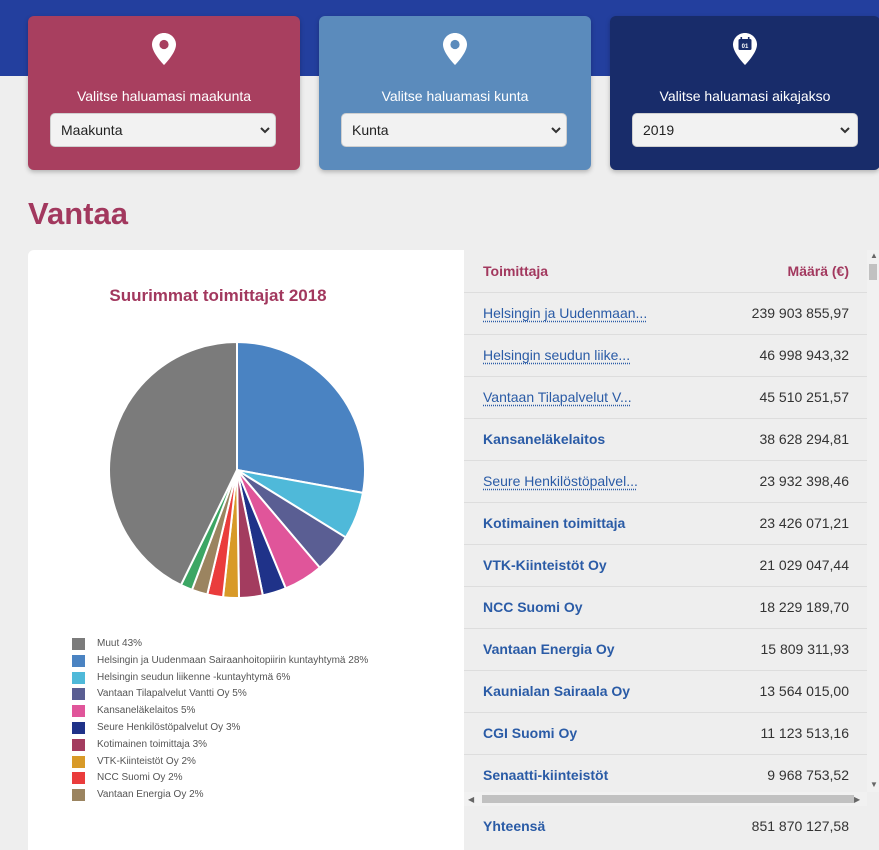 Image resolution: width=879 pixels, height=850 pixels. What do you see at coordinates (471, 799) in the screenshot?
I see `scroll-left-arrow: ◀` at bounding box center [471, 799].